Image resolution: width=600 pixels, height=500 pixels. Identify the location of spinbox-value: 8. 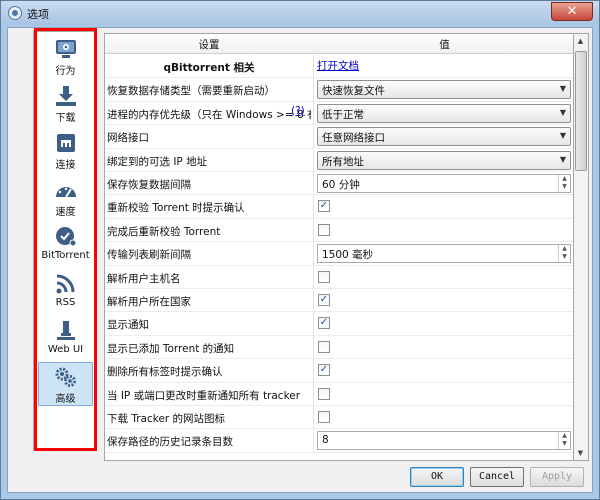
(325, 440).